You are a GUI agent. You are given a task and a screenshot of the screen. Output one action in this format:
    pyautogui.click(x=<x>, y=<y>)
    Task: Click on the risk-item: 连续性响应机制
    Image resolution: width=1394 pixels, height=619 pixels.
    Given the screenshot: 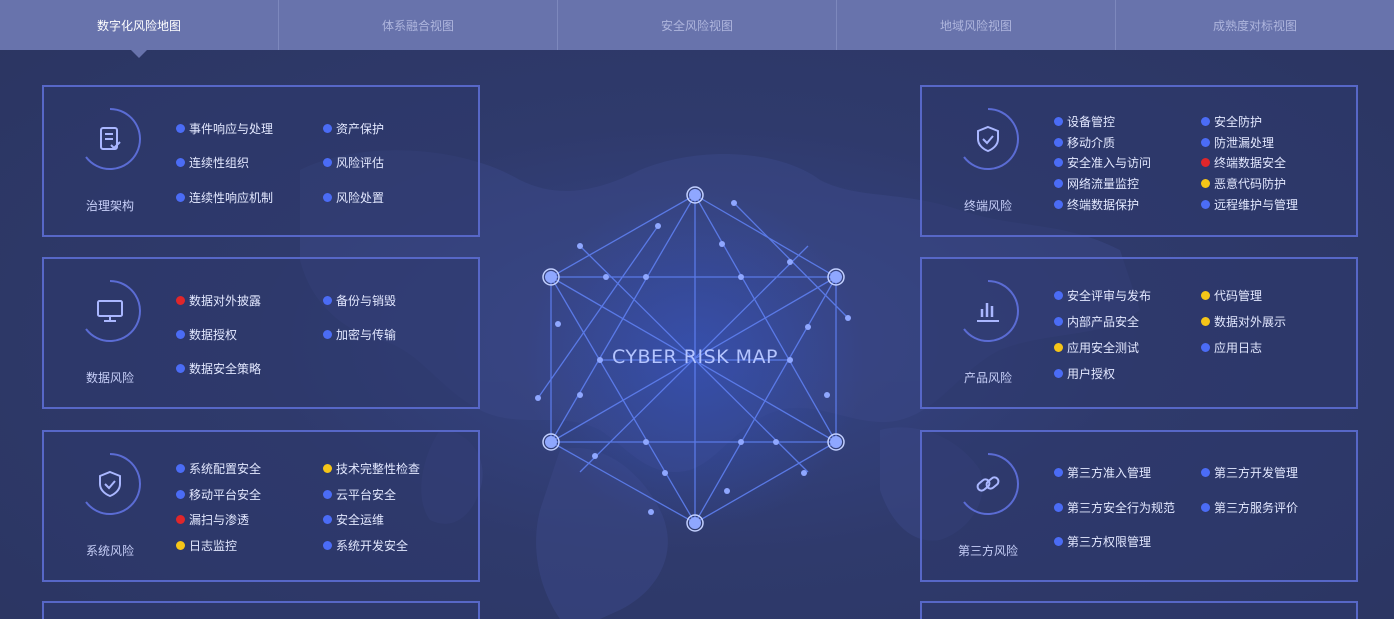 What is the action you would take?
    pyautogui.click(x=224, y=197)
    